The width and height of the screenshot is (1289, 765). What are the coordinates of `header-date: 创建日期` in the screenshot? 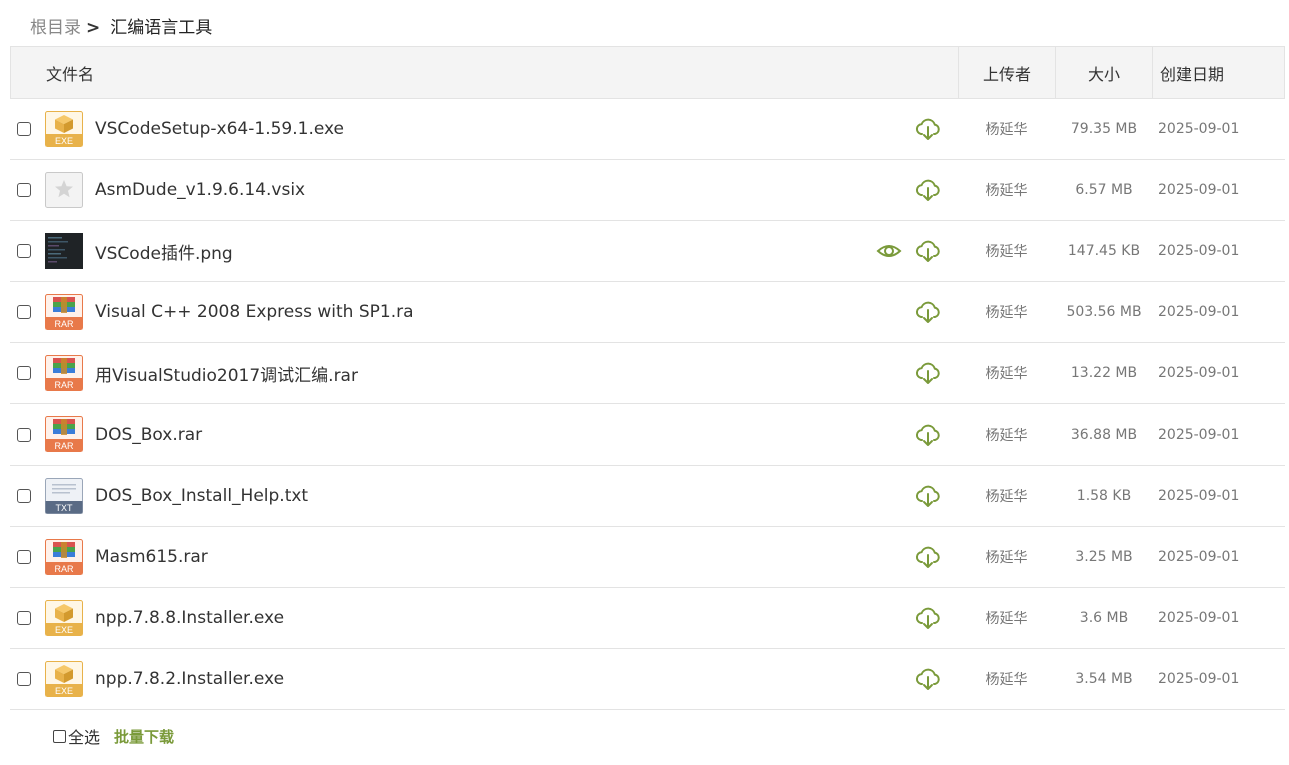 It's located at (1218, 72).